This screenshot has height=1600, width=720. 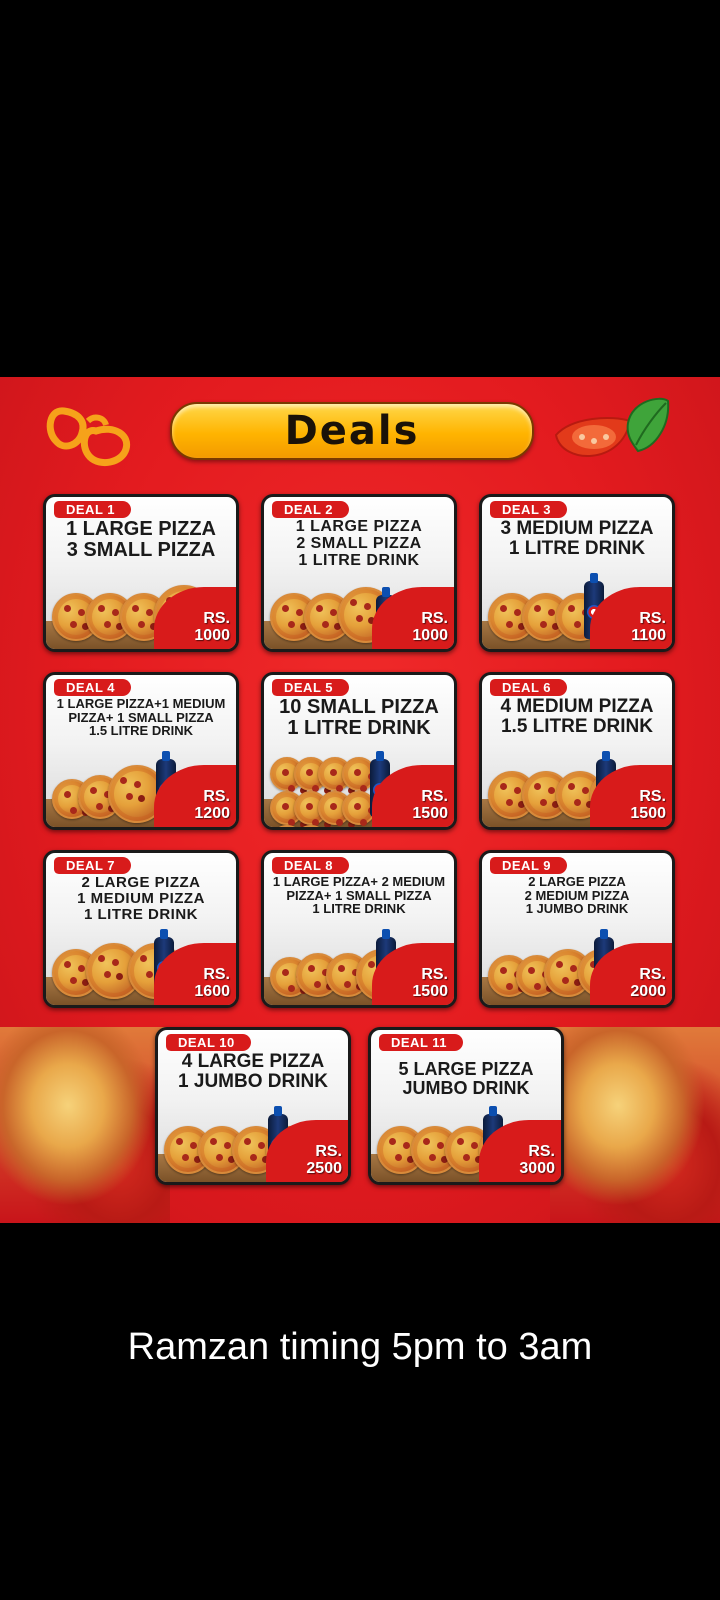 What do you see at coordinates (612, 427) in the screenshot?
I see `tomato-basil-icon` at bounding box center [612, 427].